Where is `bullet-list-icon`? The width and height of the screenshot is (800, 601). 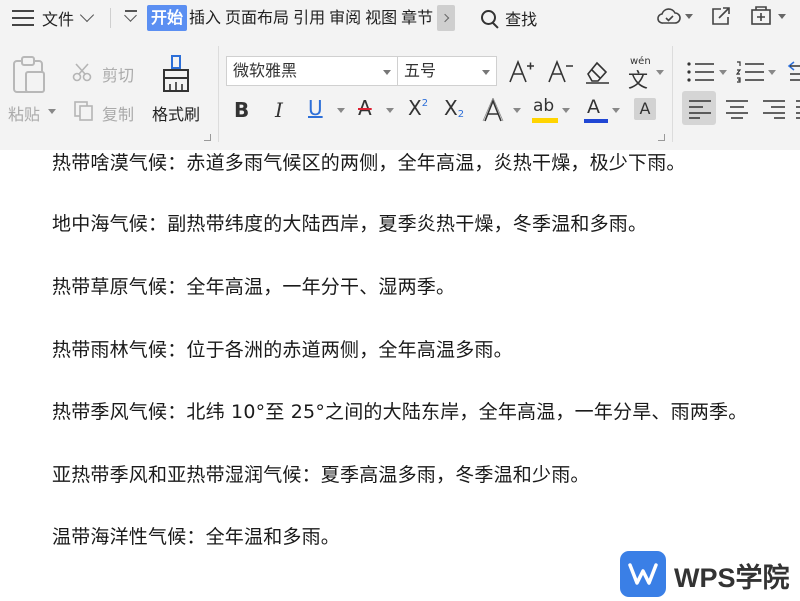 bullet-list-icon is located at coordinates (701, 72).